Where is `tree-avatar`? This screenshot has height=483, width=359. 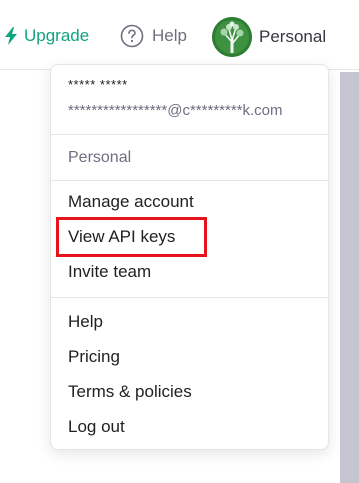
tree-avatar is located at coordinates (232, 37).